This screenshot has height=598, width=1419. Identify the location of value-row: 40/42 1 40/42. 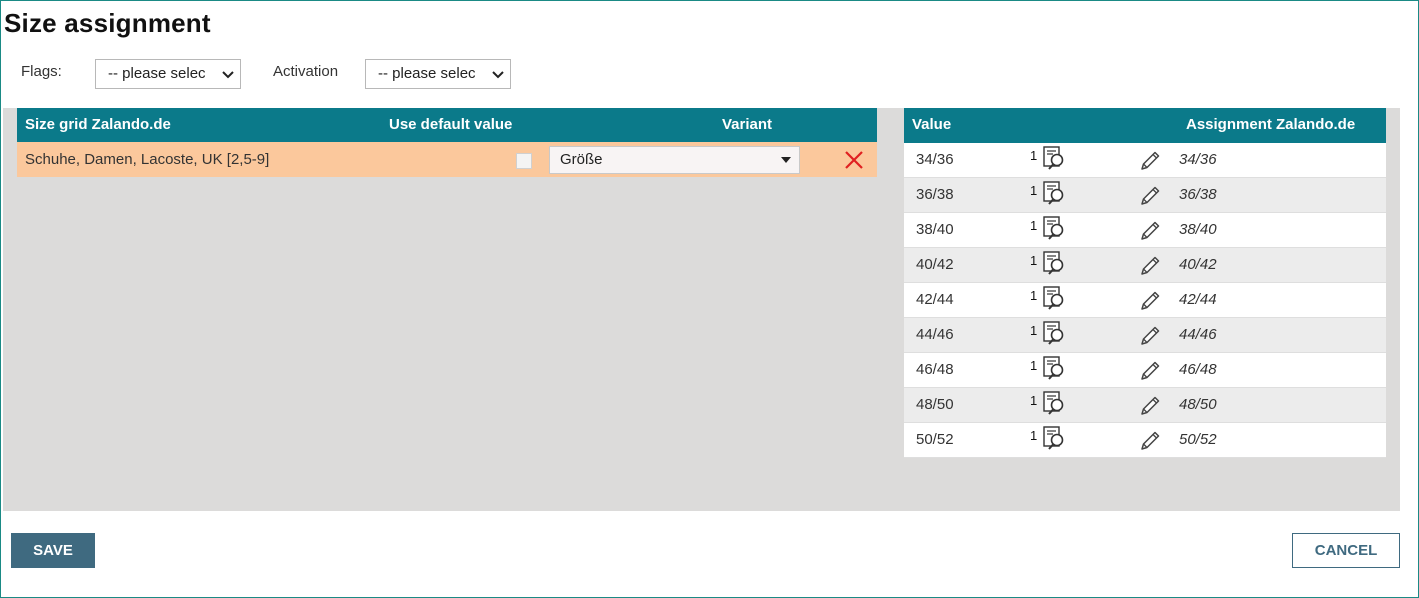
(1145, 265).